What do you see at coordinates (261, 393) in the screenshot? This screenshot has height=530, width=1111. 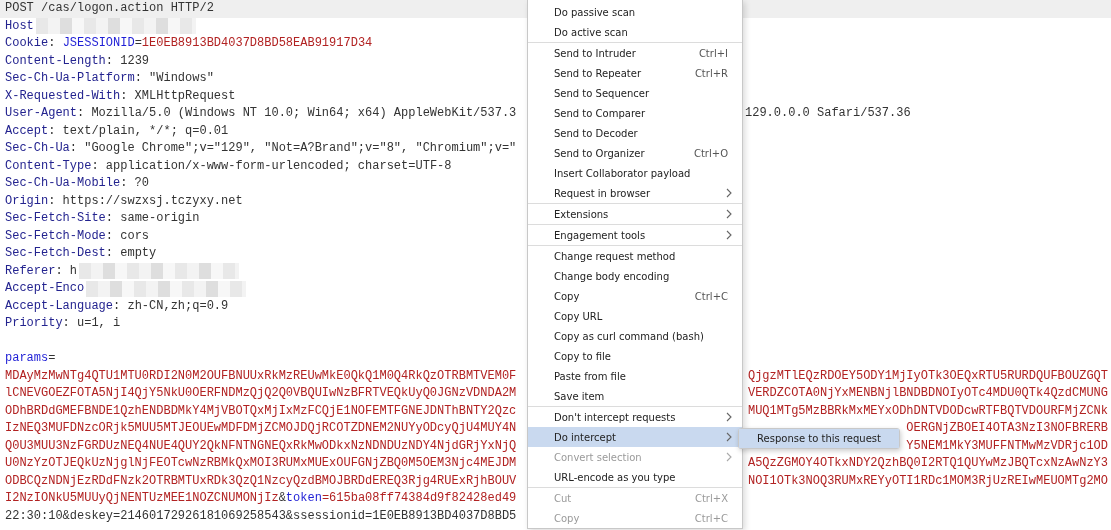 I see `code-line: lCNEVGOEZFOTA5NjI4QjY5NkU0OERFNDMzQjQ2Q0VBQUIwNzBFRTVEQkUyQ0JGNzVDNDA2M` at bounding box center [261, 393].